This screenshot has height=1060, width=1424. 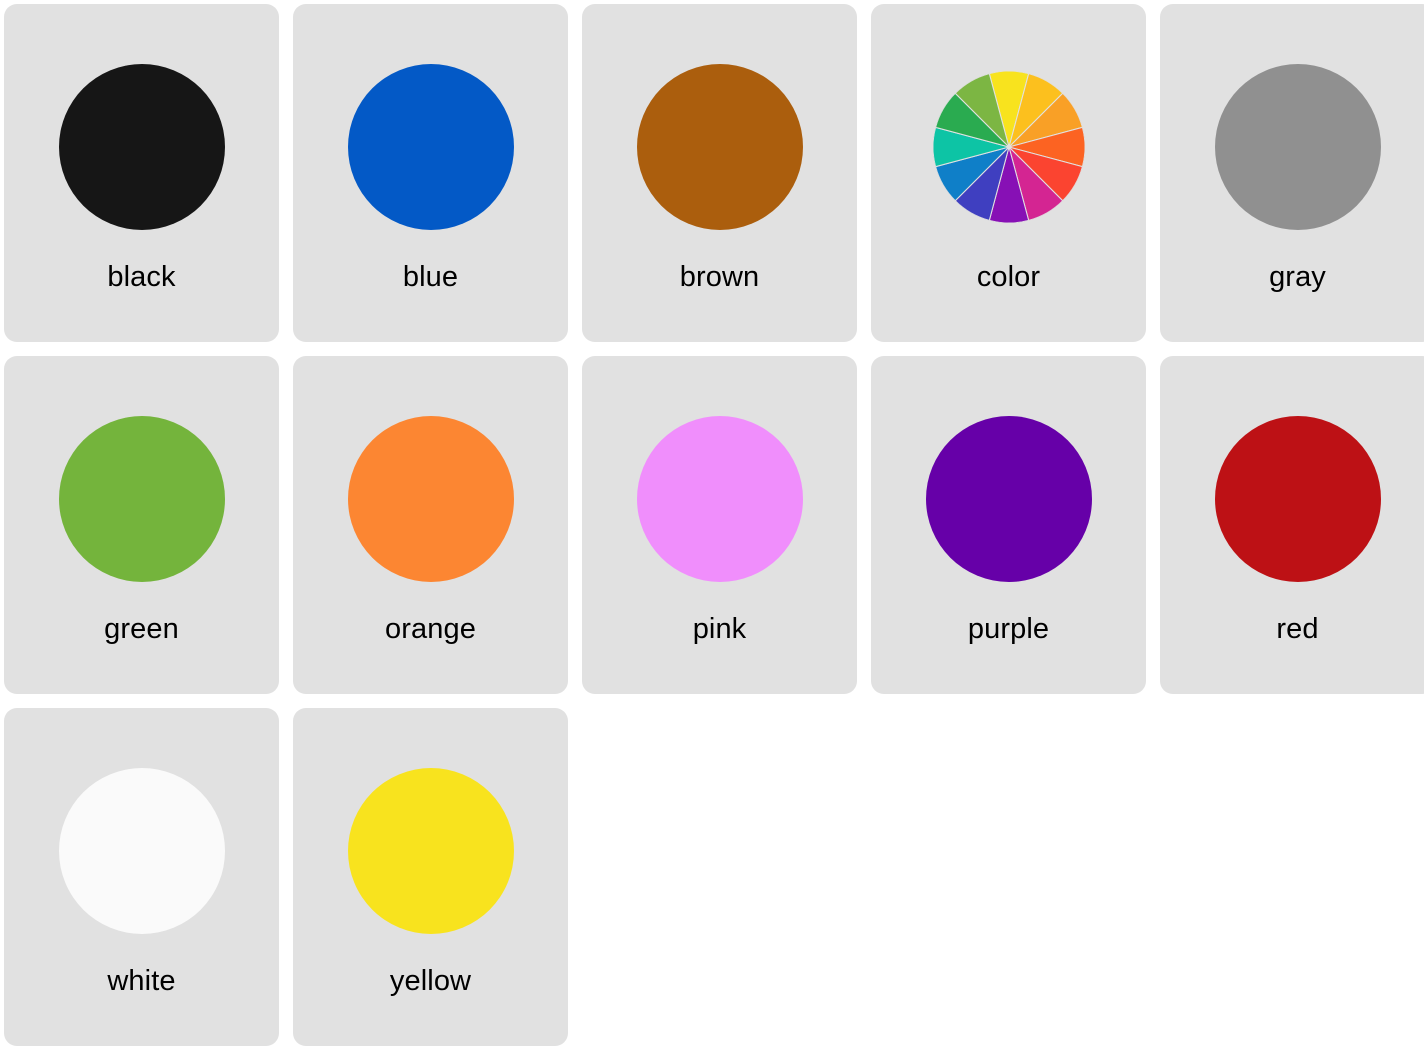 I want to click on swatch-card-green: green, so click(x=141, y=525).